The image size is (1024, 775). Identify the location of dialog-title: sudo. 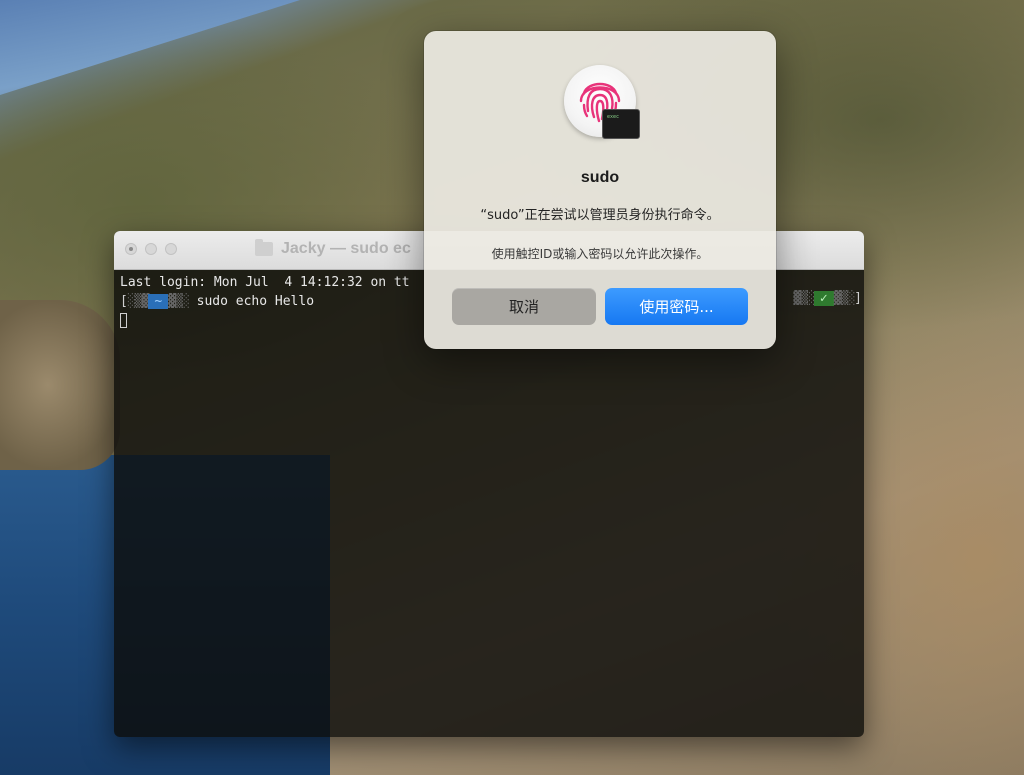
(600, 177).